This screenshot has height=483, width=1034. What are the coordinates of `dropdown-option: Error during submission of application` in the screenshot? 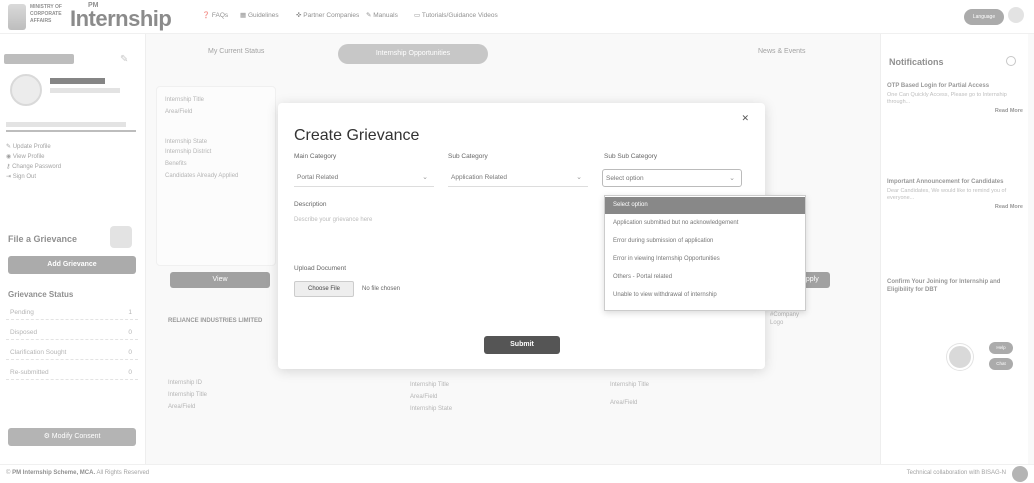 It's located at (705, 241).